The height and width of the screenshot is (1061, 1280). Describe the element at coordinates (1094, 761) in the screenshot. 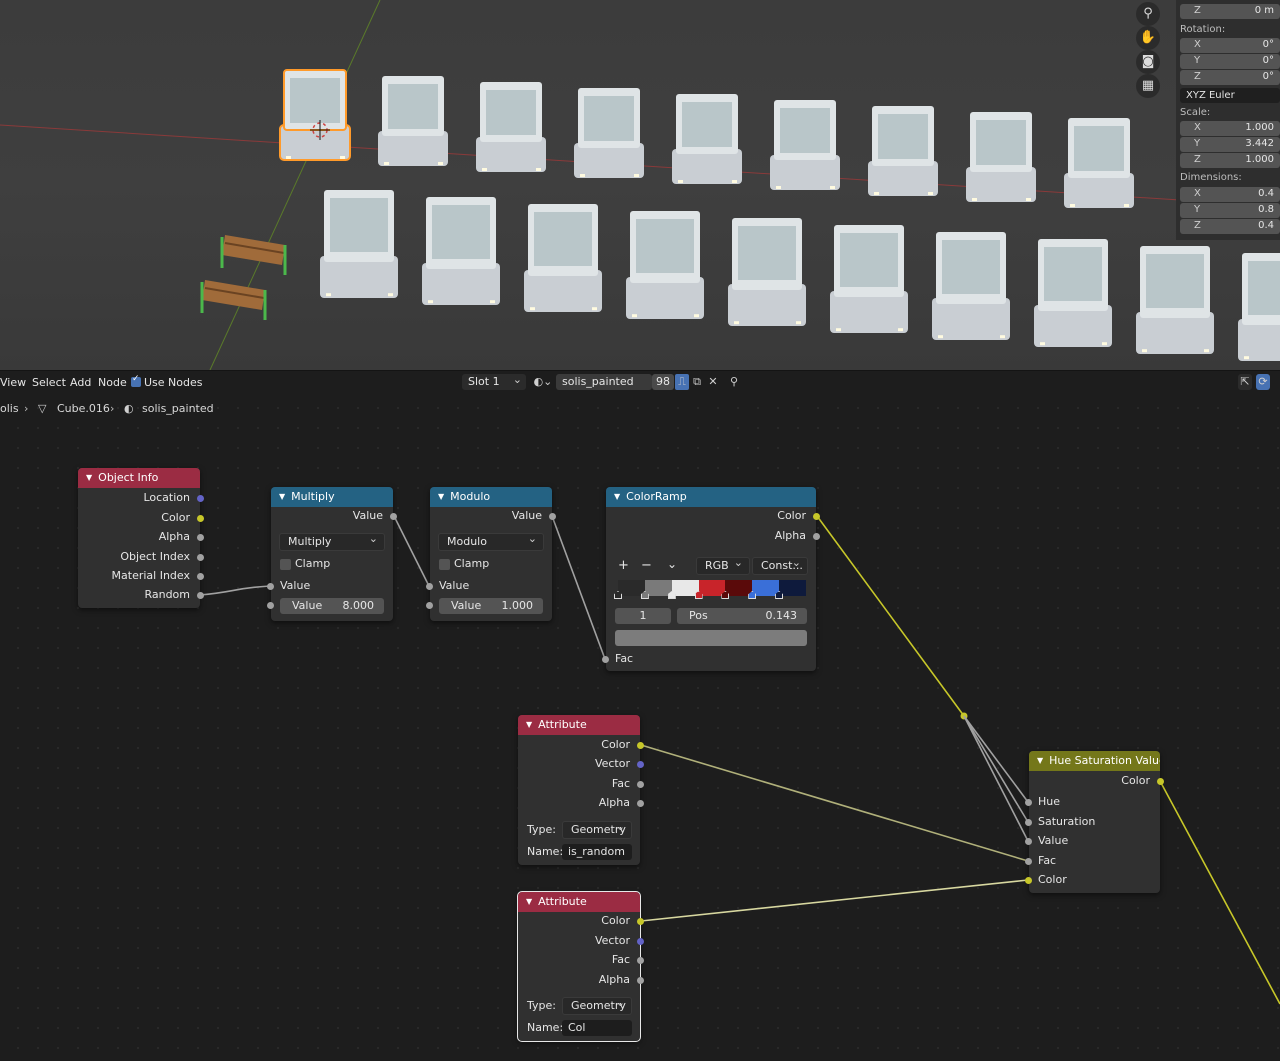

I see `node-header: ▼ Hue Saturation Value` at that location.